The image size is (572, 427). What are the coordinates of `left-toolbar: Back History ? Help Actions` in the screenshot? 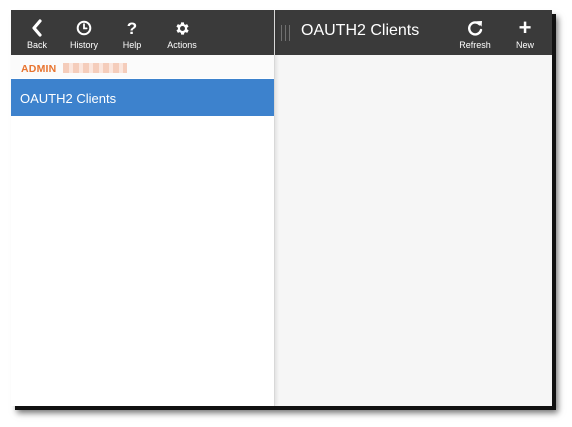 It's located at (142, 32).